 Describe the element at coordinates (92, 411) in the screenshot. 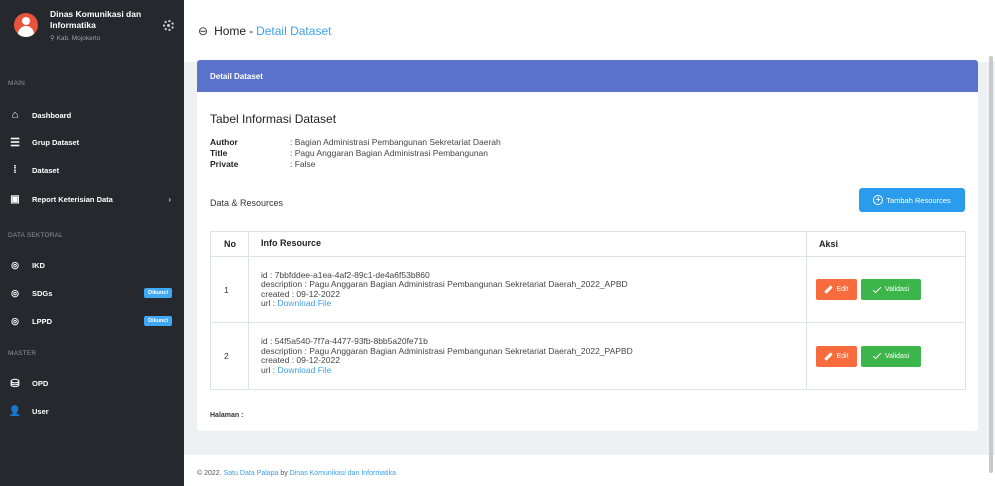

I see `sidebar-item-user: 👤 User` at that location.